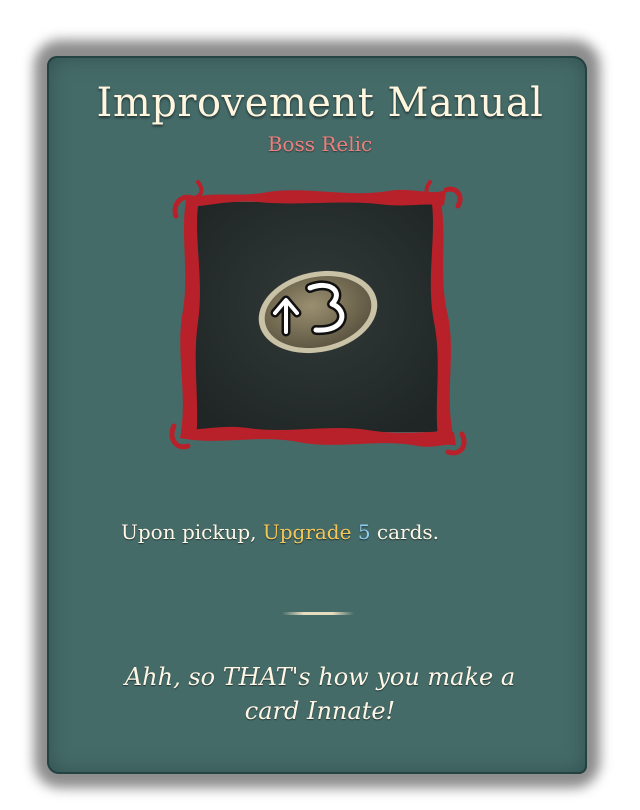 This screenshot has width=640, height=810. I want to click on upgrade-keyword: Upgrade, so click(307, 532).